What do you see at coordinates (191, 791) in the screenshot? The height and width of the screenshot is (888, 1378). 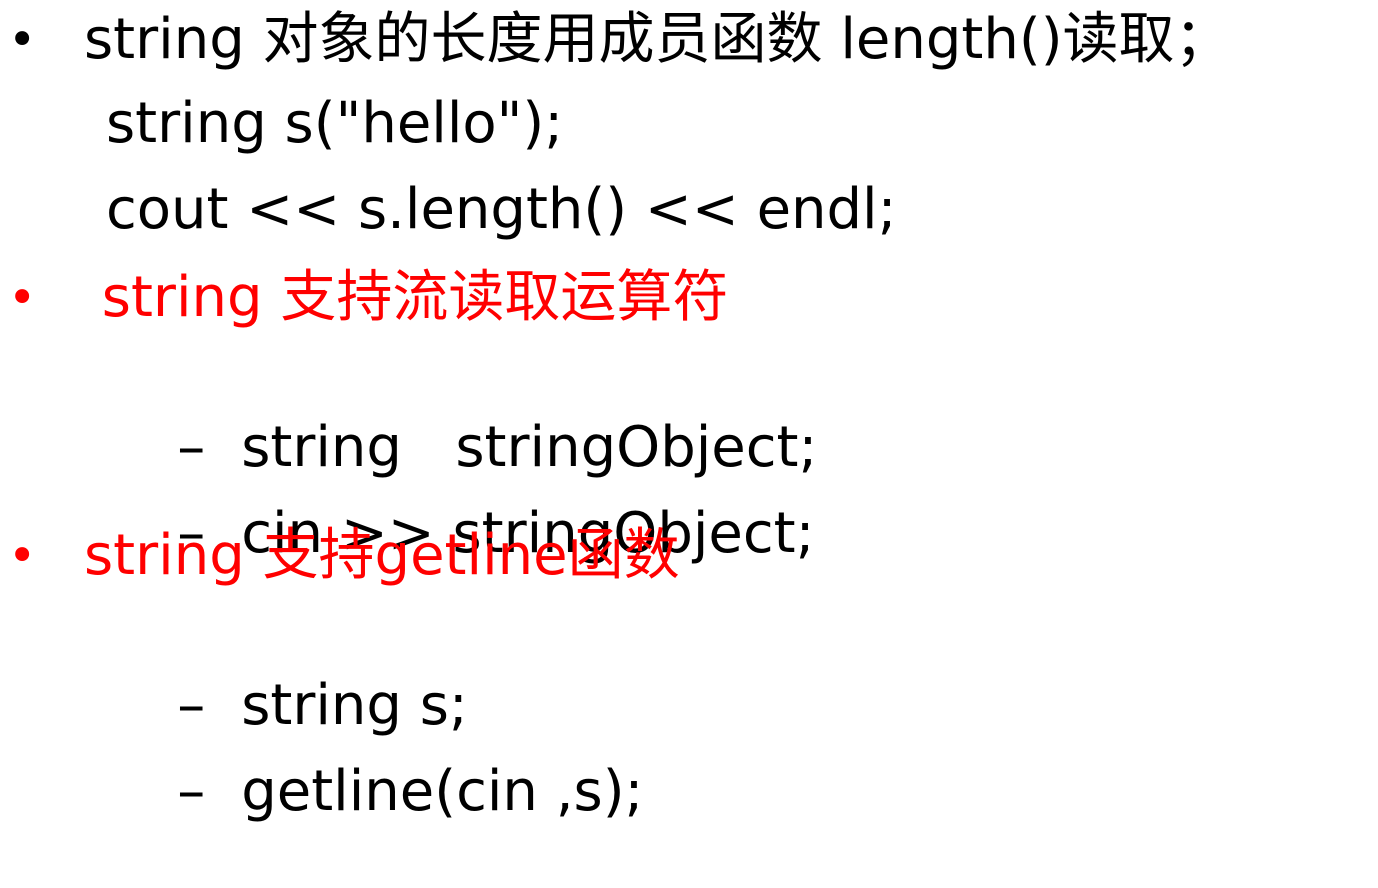 I see `dash-symbol: –` at bounding box center [191, 791].